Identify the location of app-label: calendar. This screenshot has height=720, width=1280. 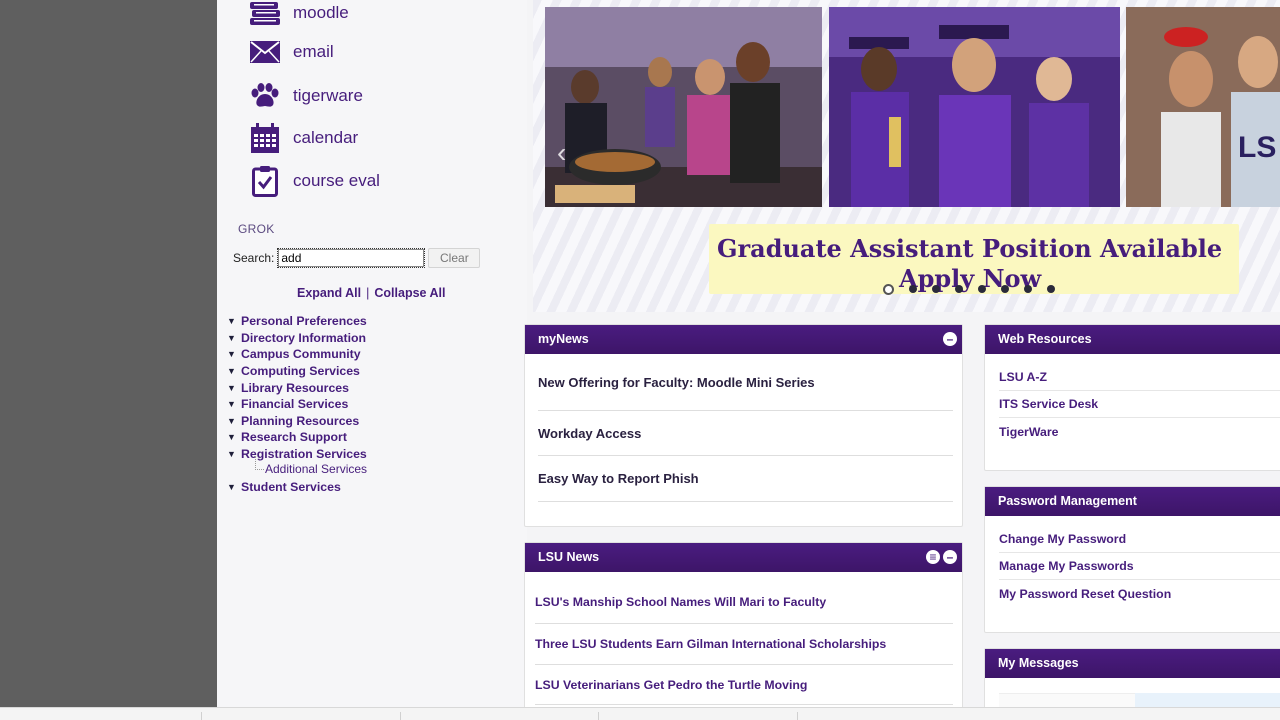
(326, 137).